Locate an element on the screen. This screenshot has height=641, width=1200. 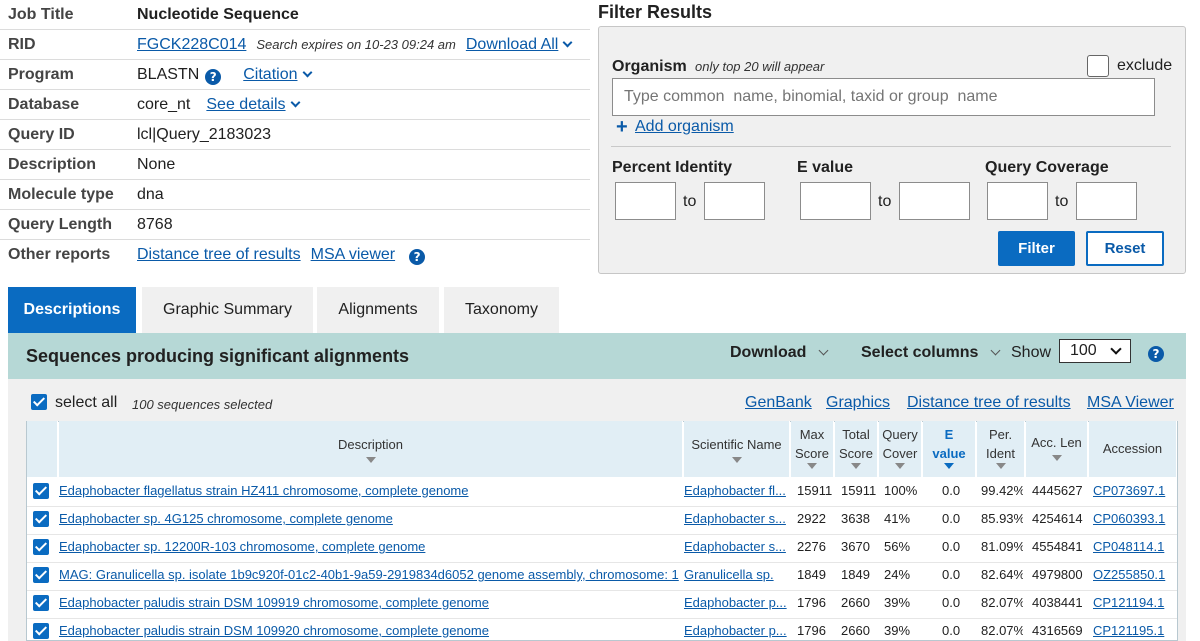
row-query-cover: 56% is located at coordinates (897, 546).